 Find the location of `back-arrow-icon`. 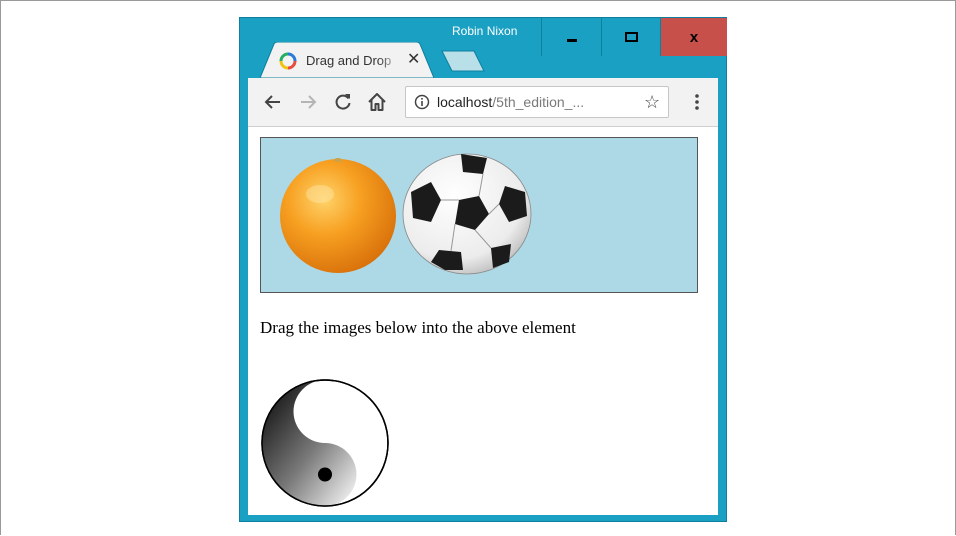

back-arrow-icon is located at coordinates (272, 102).